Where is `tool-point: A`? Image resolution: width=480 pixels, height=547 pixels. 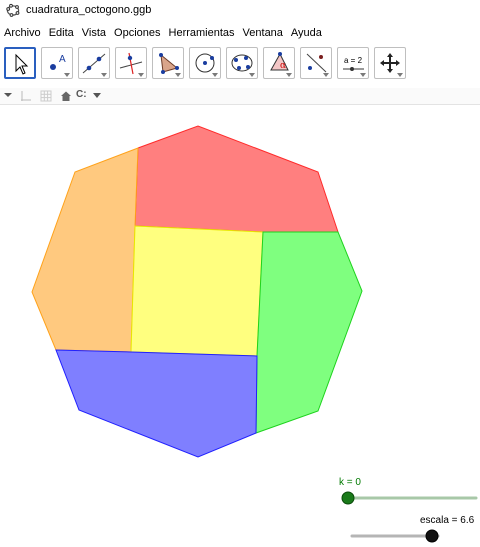 tool-point: A is located at coordinates (57, 63).